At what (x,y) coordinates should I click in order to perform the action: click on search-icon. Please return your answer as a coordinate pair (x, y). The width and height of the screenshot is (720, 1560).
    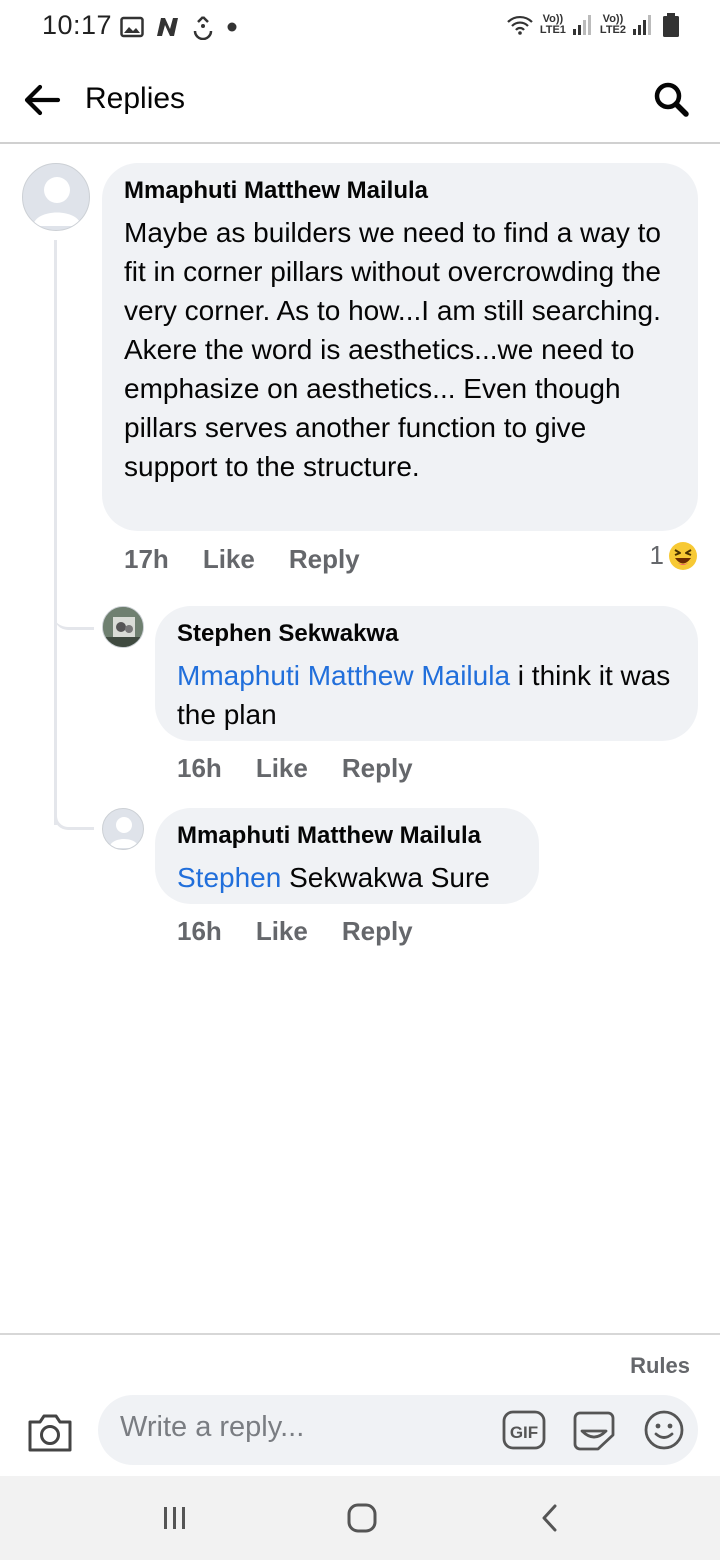
    Looking at the image, I should click on (671, 99).